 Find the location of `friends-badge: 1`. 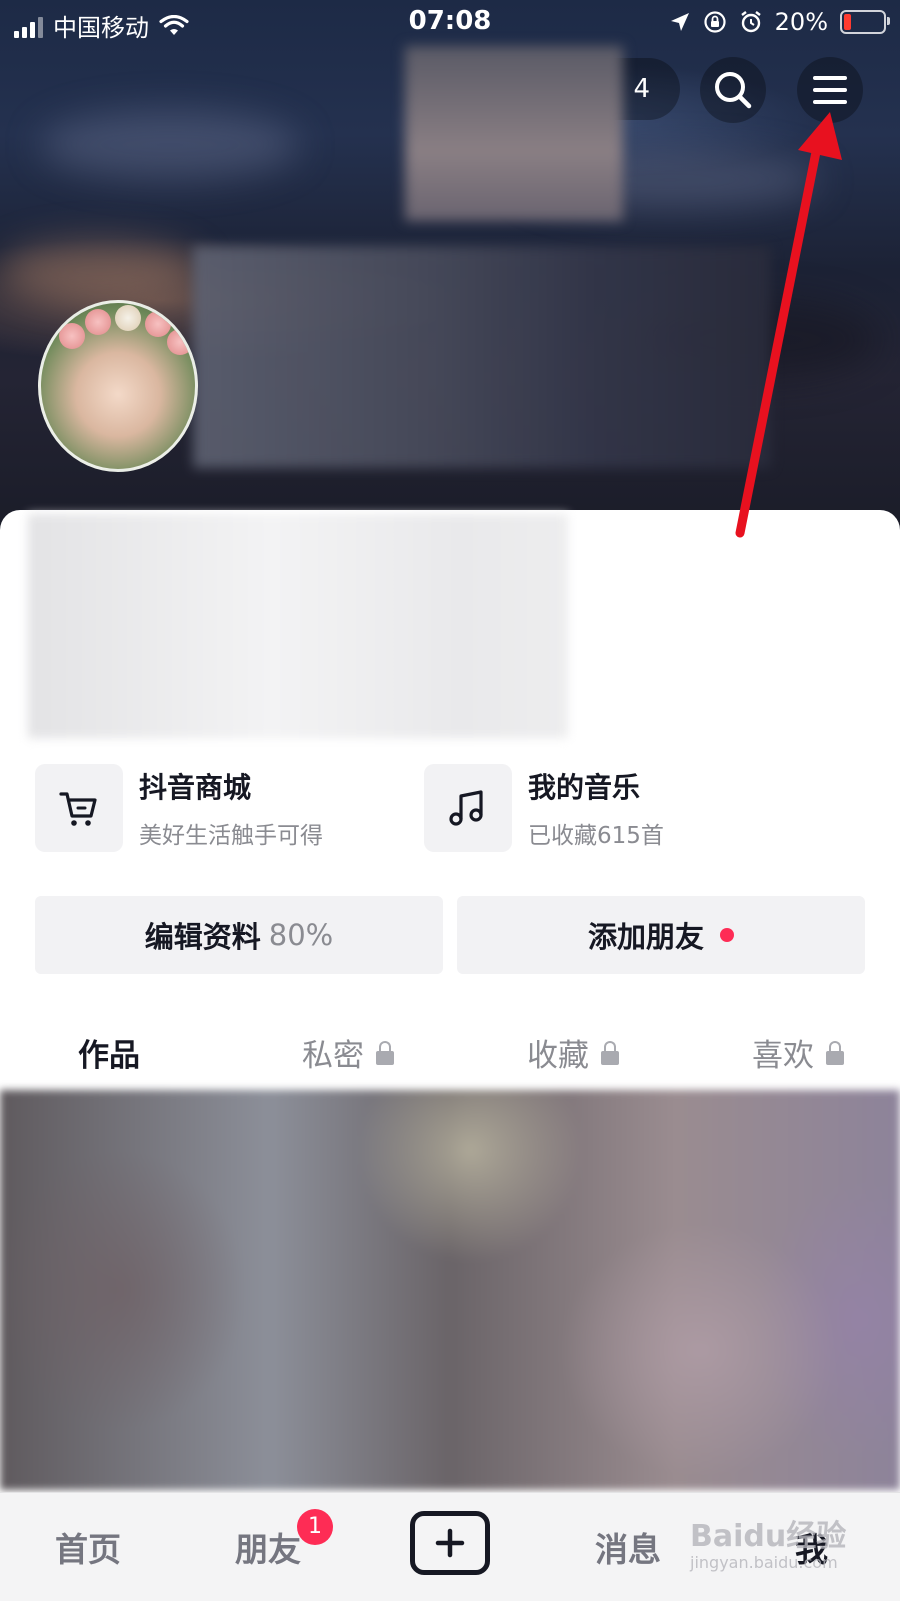

friends-badge: 1 is located at coordinates (315, 1527).